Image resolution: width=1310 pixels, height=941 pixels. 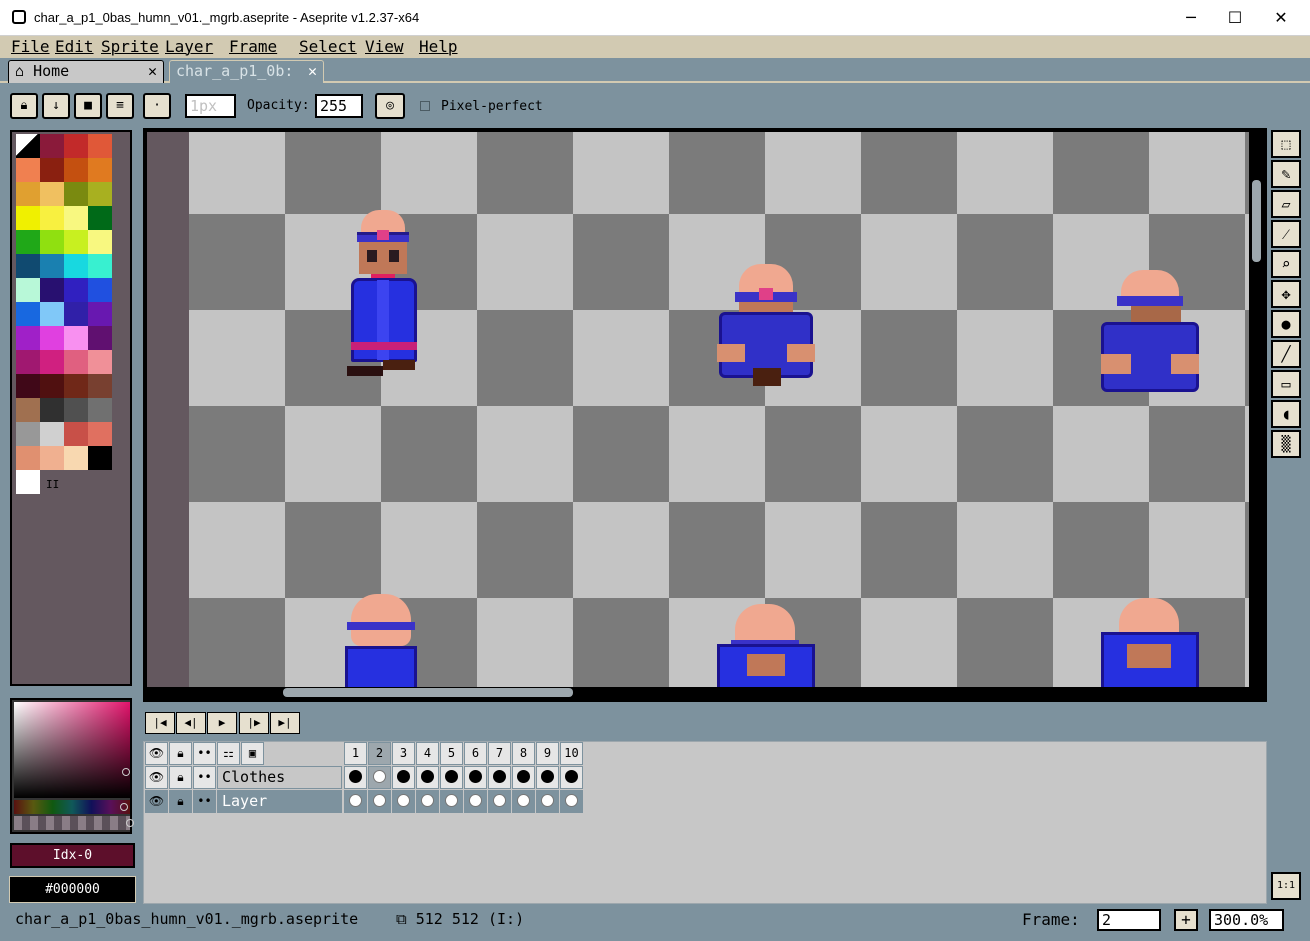 What do you see at coordinates (312, 71) in the screenshot?
I see `tab-file-close-icon: ✕` at bounding box center [312, 71].